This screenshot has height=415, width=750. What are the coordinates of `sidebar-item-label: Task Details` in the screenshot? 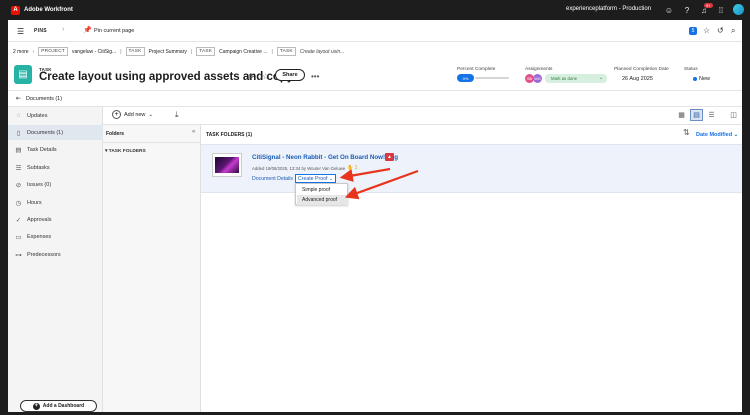 It's located at (42, 149).